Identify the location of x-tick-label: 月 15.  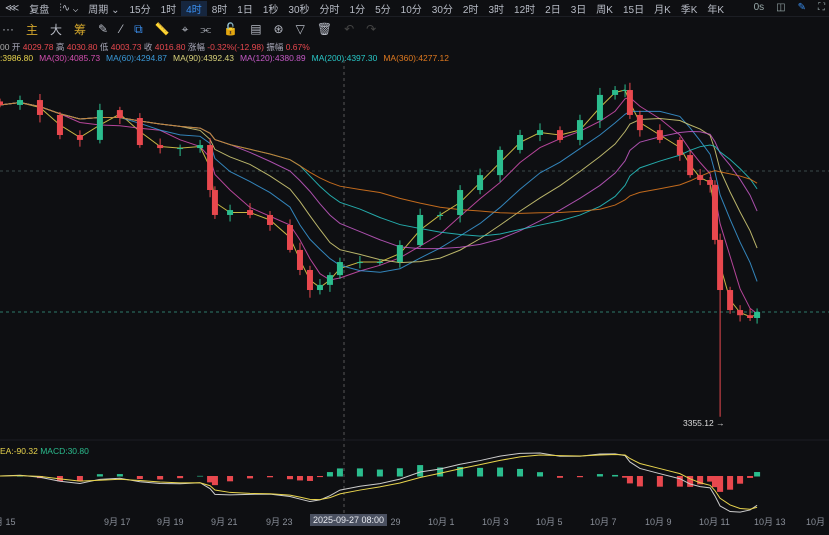
(8, 522).